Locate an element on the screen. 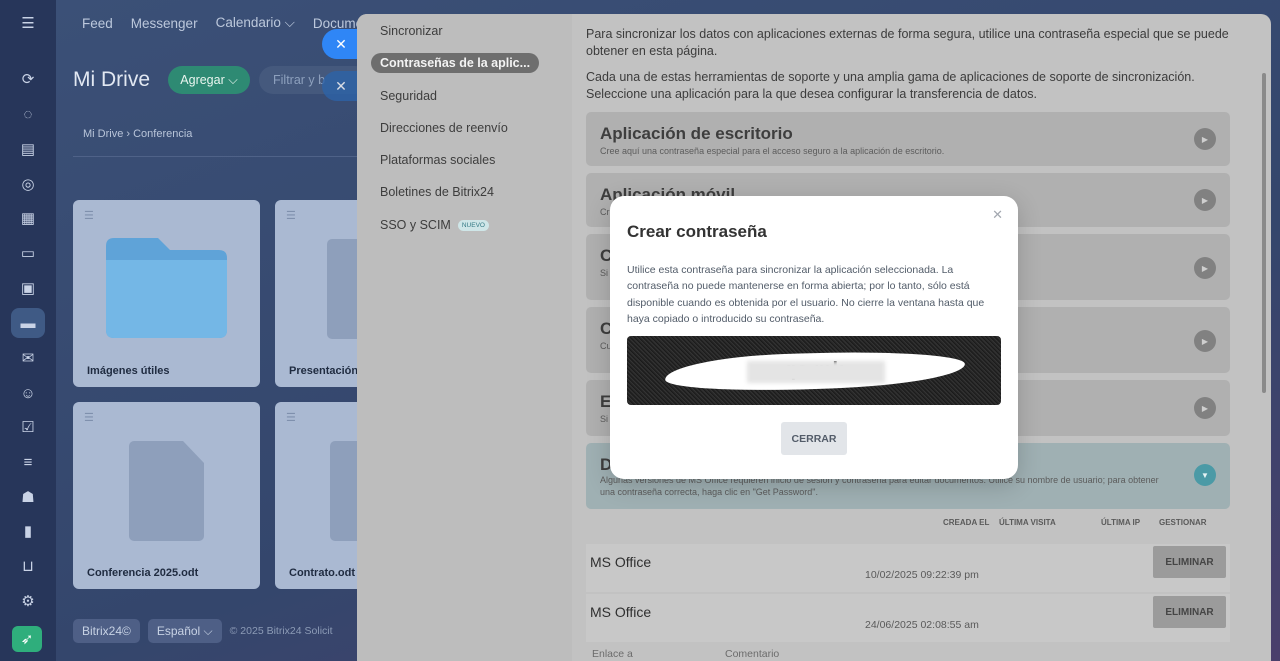 The height and width of the screenshot is (661, 1280). rocket-icon: ➶ is located at coordinates (27, 639).